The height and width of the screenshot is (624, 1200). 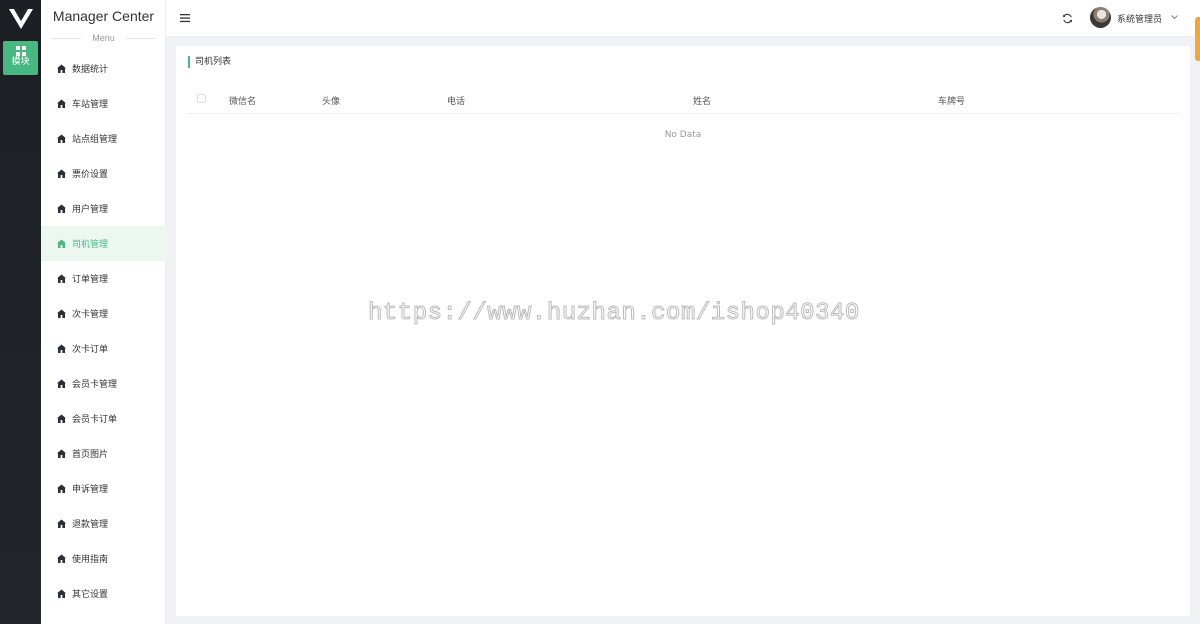 I want to click on module-label: 模块, so click(x=20, y=62).